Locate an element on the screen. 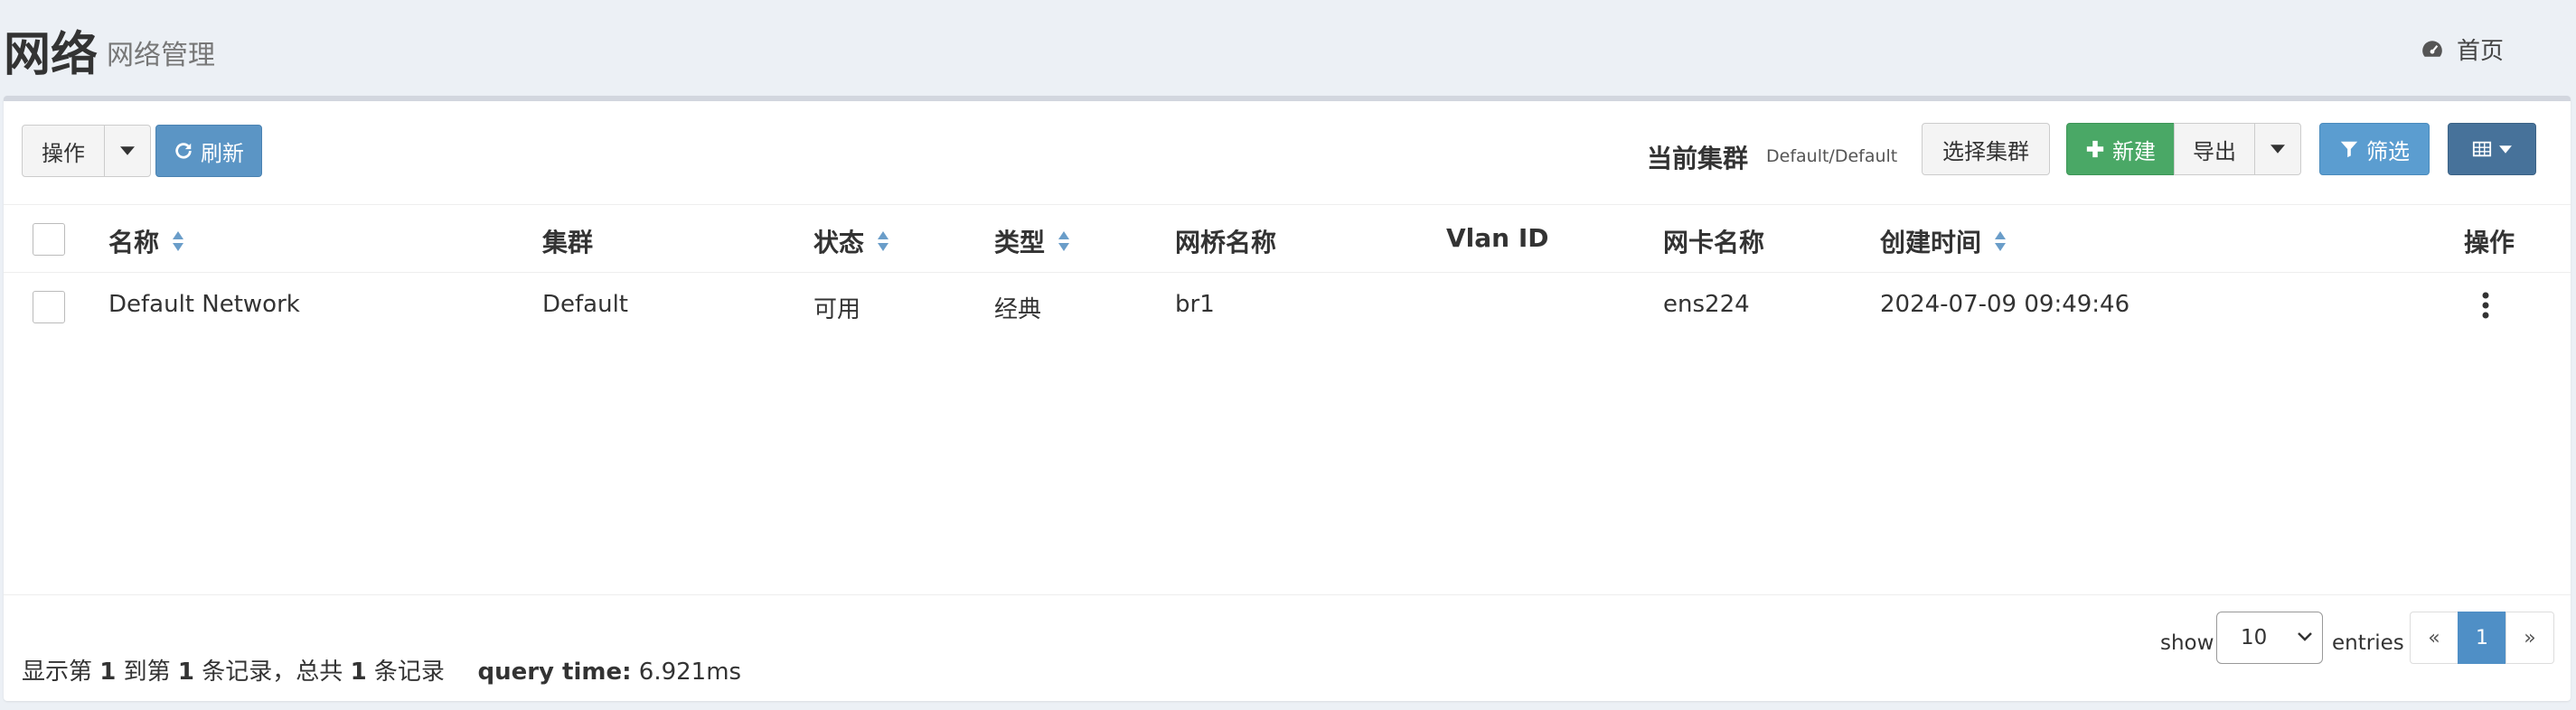  chevron-down-icon is located at coordinates (2305, 636).